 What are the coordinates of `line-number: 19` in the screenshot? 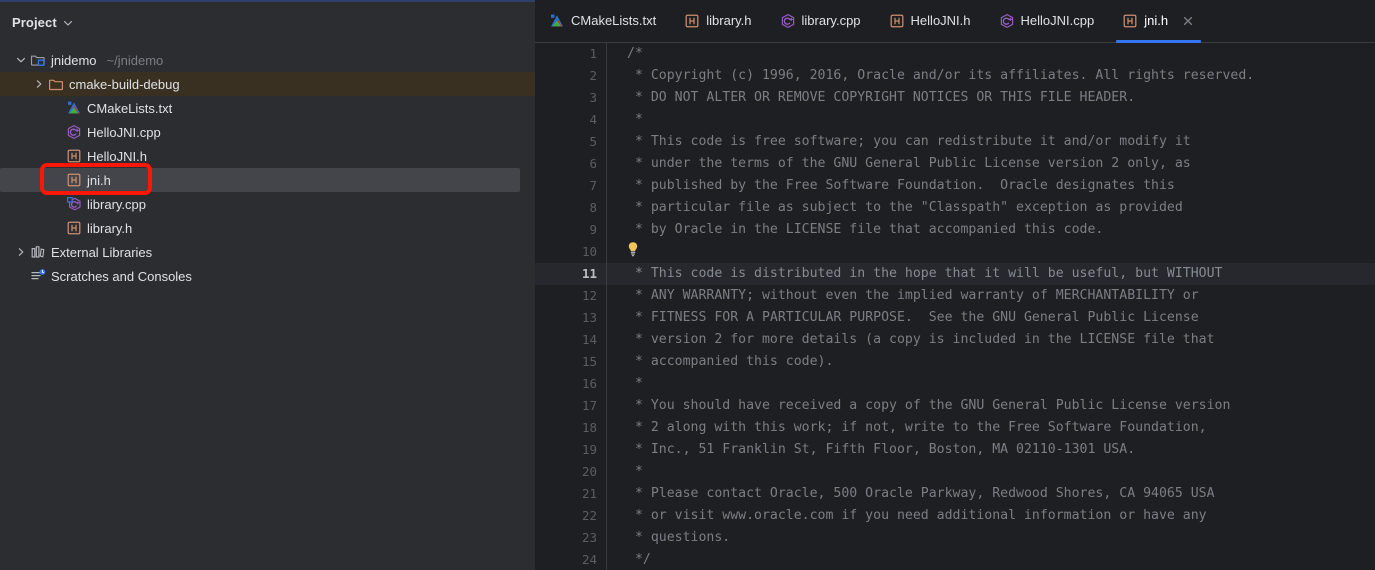 It's located at (570, 450).